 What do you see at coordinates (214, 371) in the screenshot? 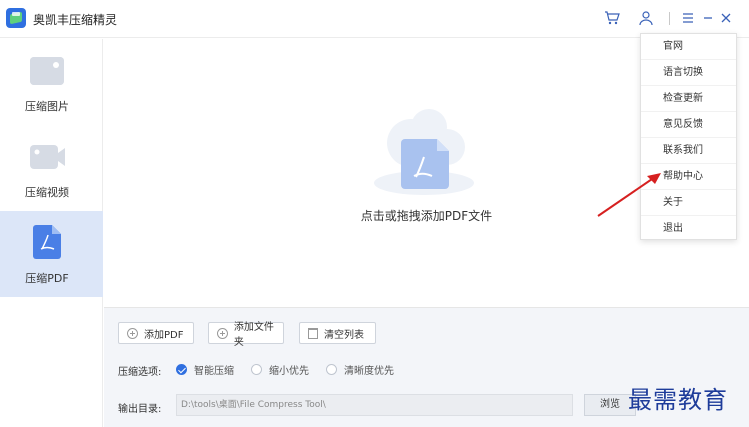
I see `radio-label: 智能压缩` at bounding box center [214, 371].